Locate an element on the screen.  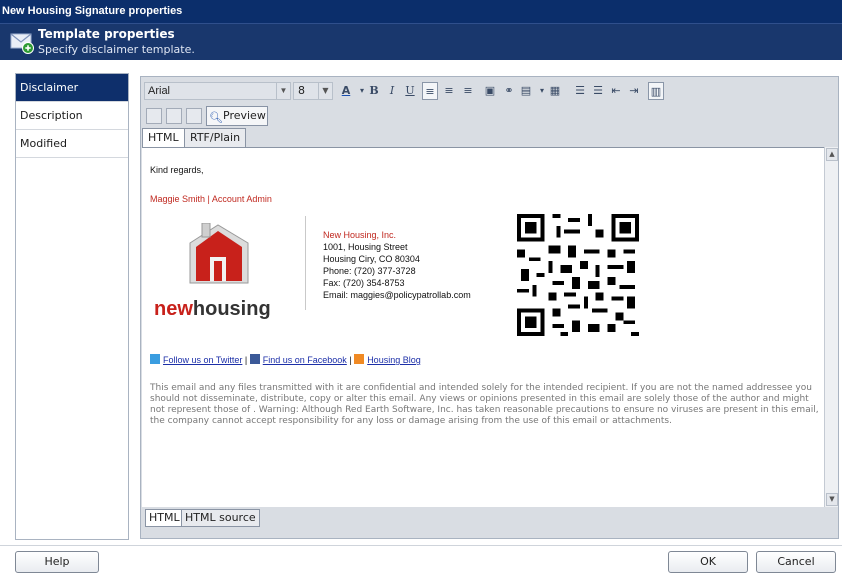
insert-field-icon: ▦ is located at coordinates (555, 91).